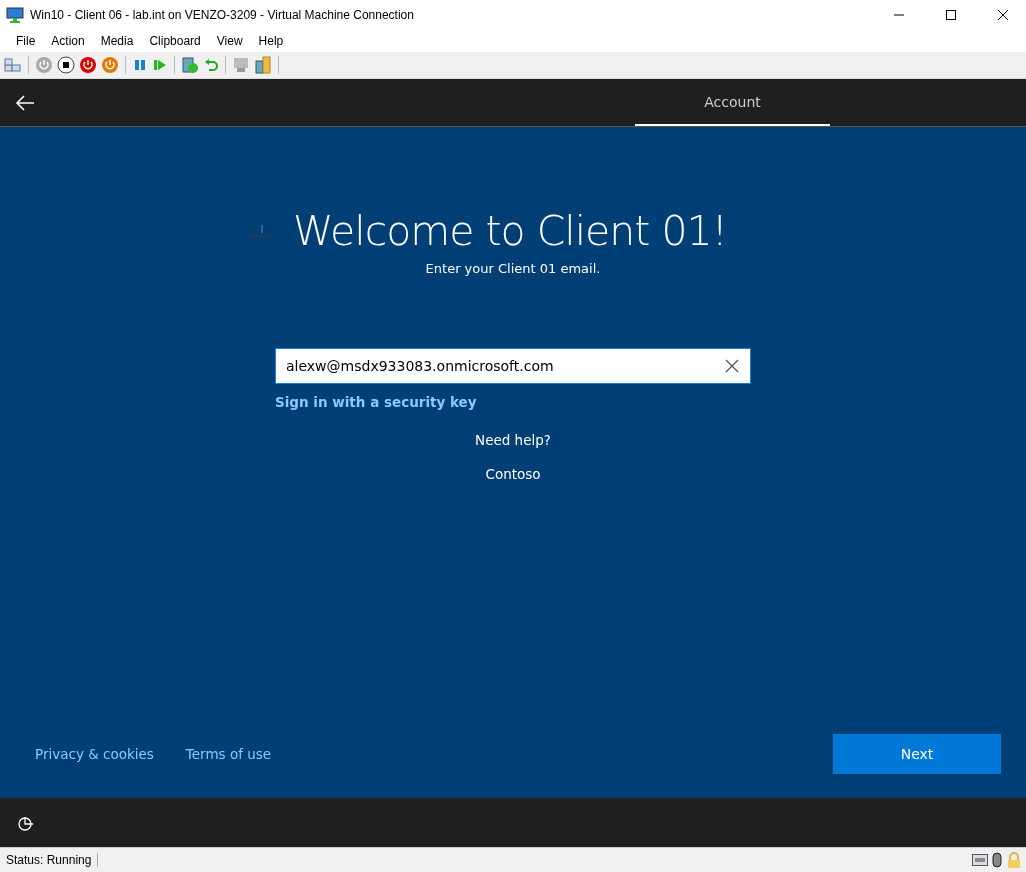 The width and height of the screenshot is (1026, 872). Describe the element at coordinates (222, 15) in the screenshot. I see `window-title: Win10 - Client 06 - lab.int on VENZO-3209 - Virtual Machine Connection` at that location.